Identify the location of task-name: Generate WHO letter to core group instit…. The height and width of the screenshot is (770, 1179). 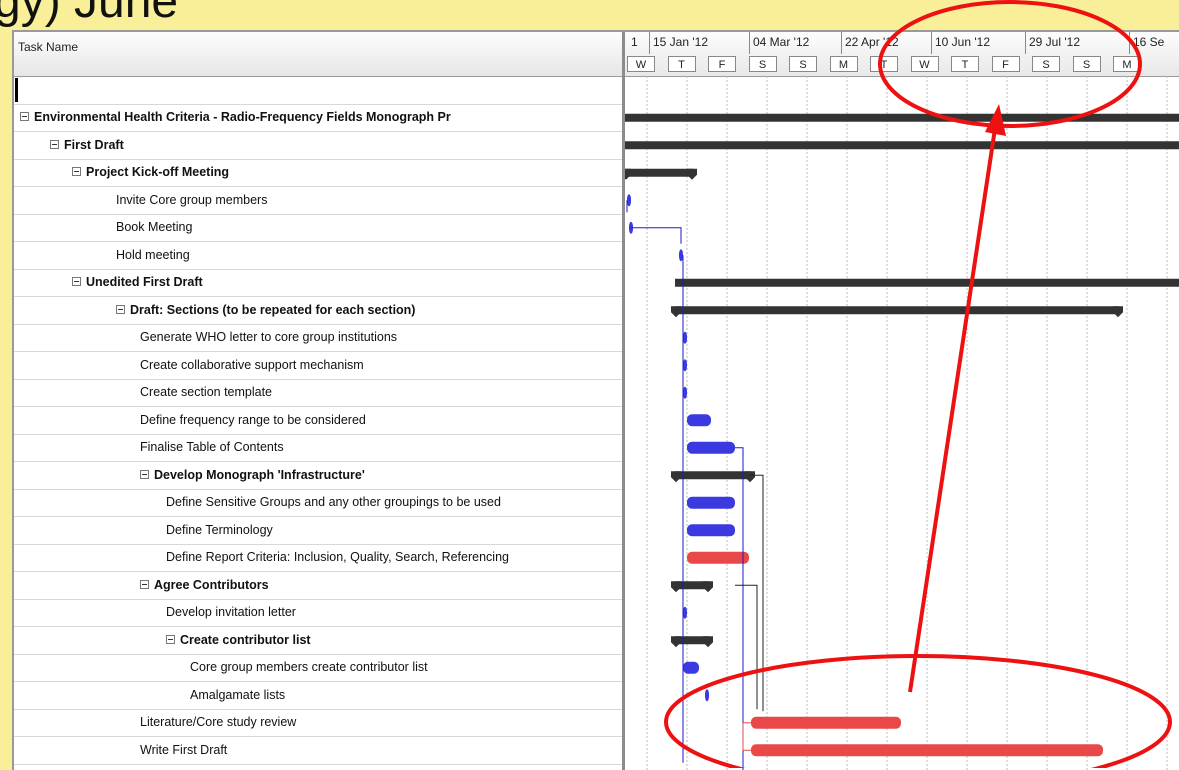
(269, 337).